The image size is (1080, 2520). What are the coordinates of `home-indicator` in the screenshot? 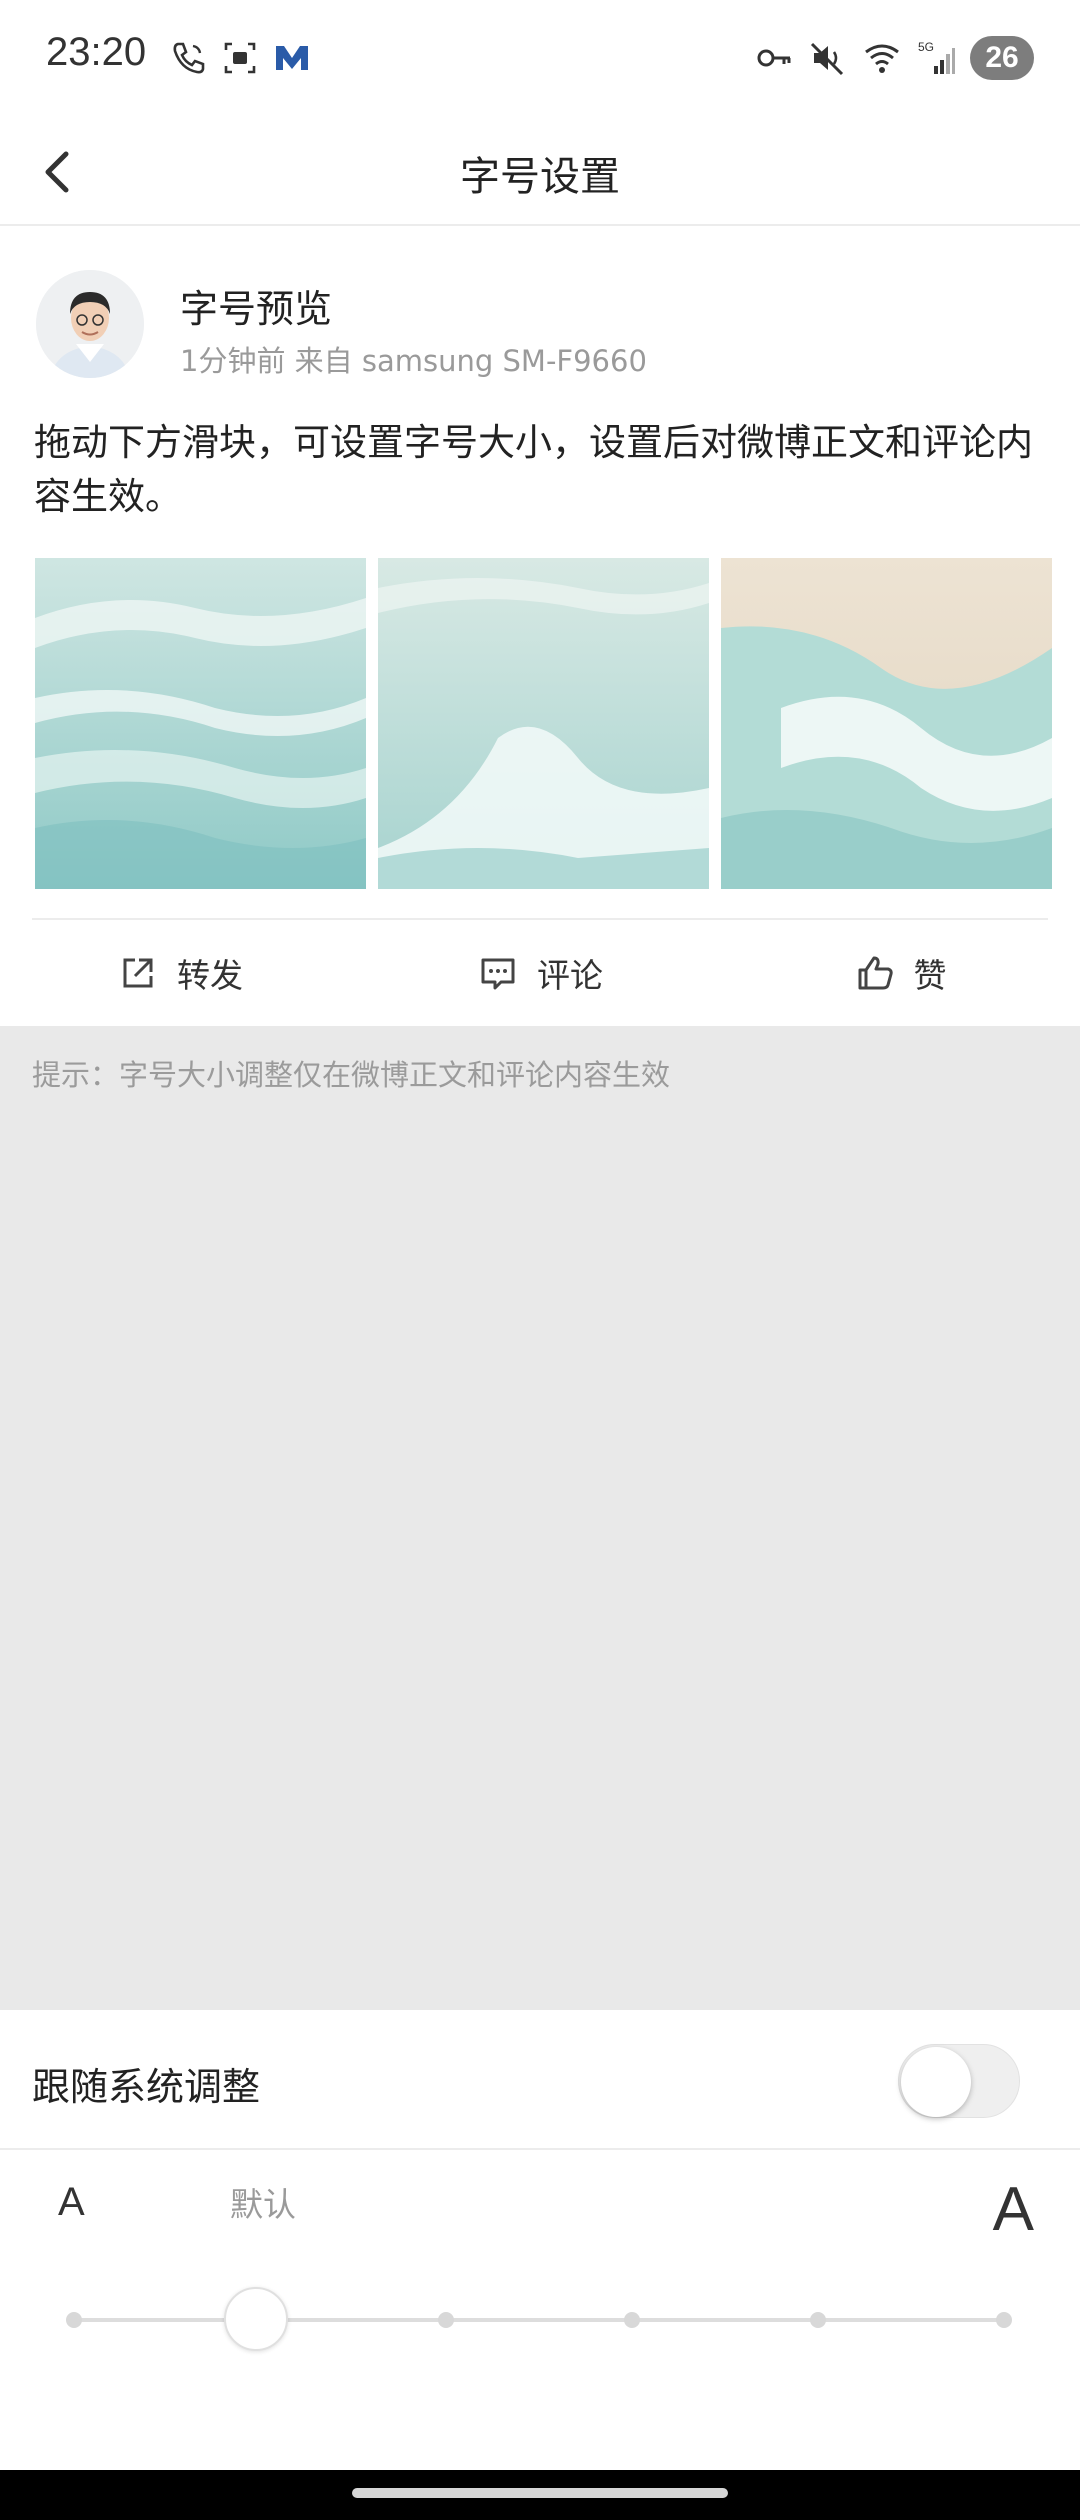 It's located at (540, 2493).